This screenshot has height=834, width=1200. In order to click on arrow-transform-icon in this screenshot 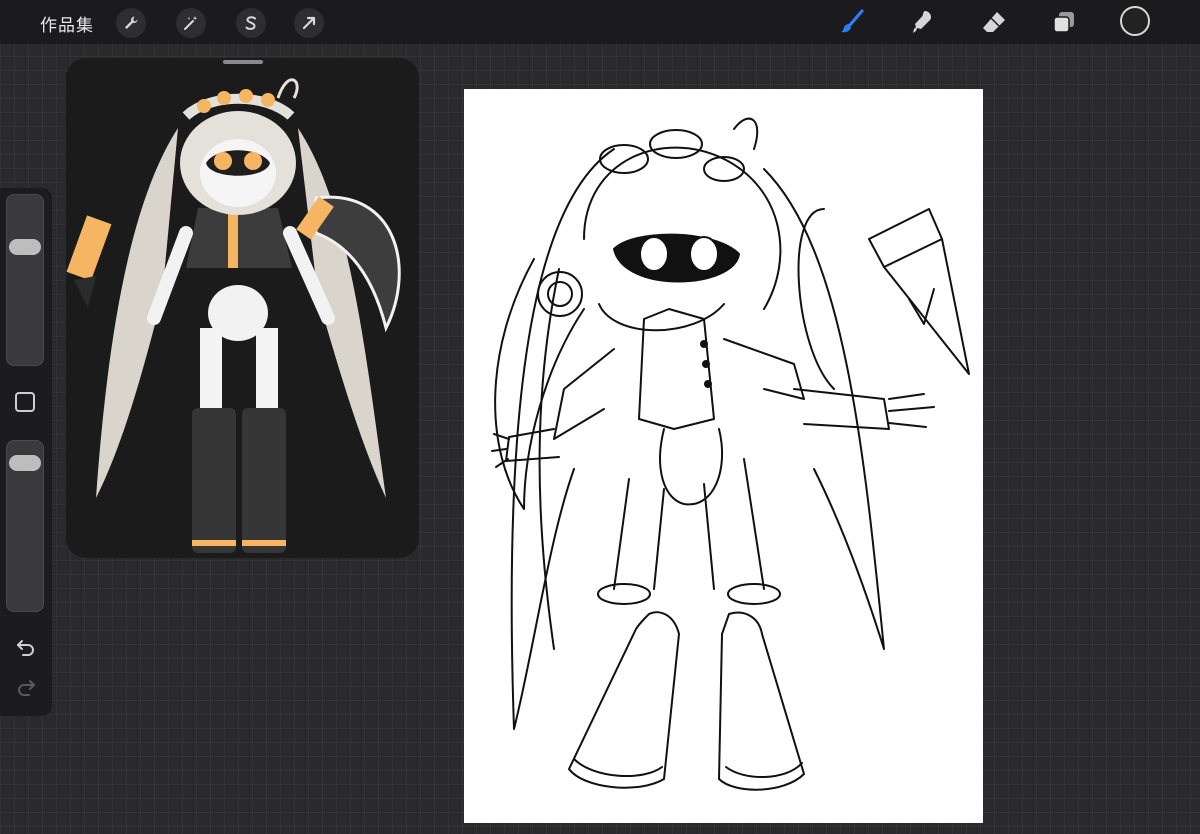, I will do `click(309, 23)`.